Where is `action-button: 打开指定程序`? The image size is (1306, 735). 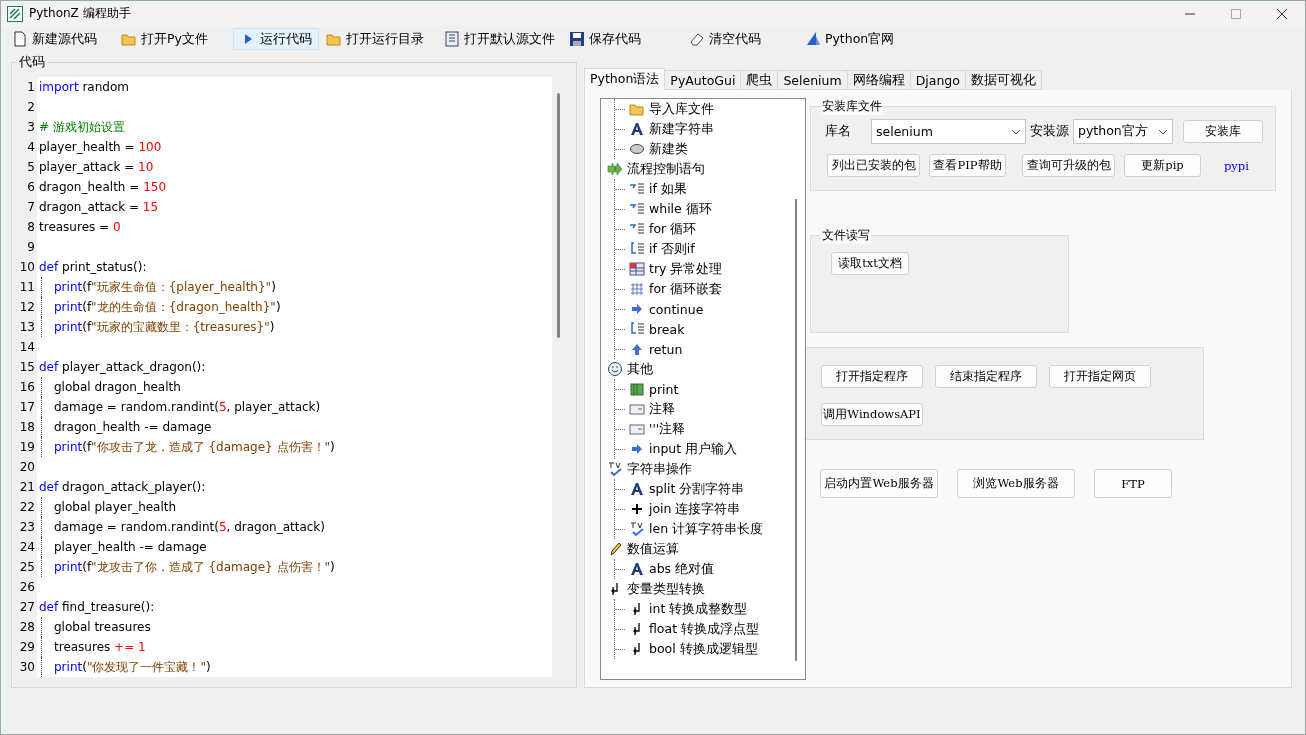 action-button: 打开指定程序 is located at coordinates (872, 376).